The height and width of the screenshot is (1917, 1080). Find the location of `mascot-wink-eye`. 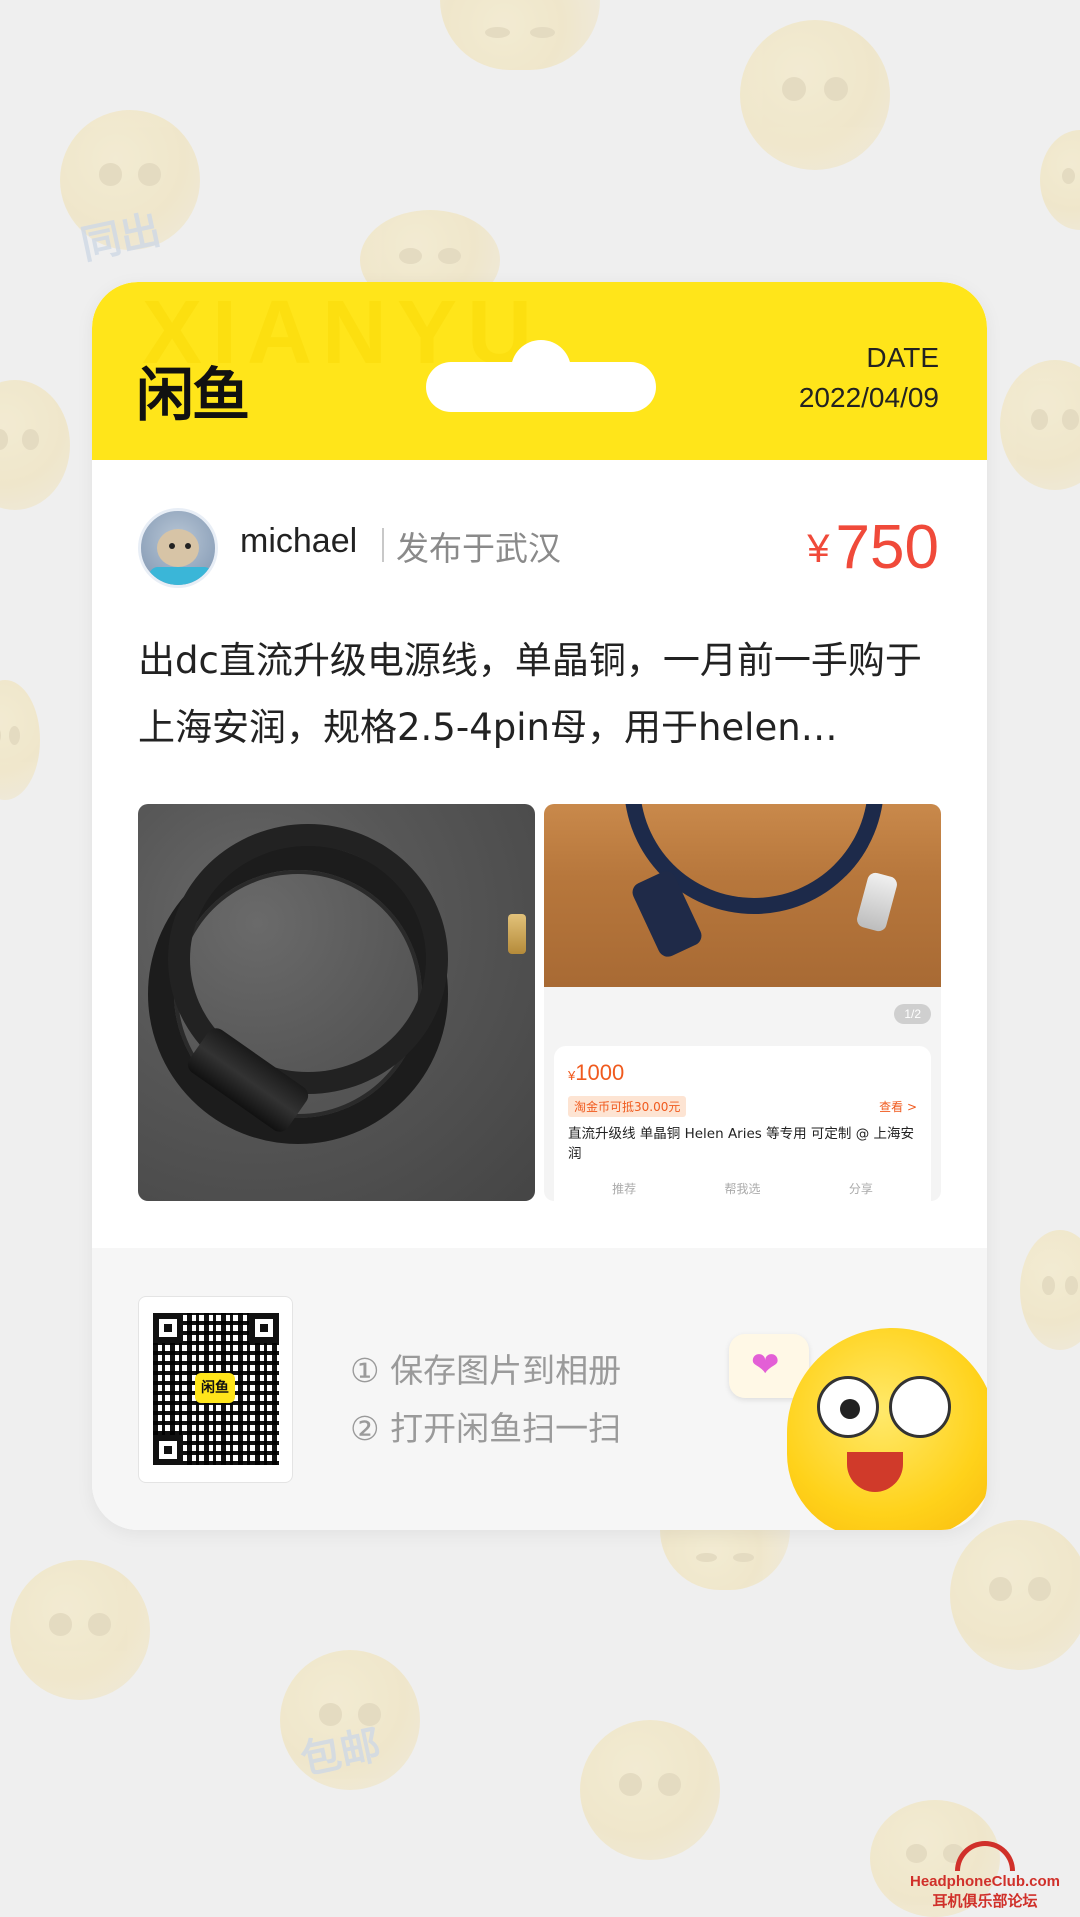

mascot-wink-eye is located at coordinates (920, 1407).